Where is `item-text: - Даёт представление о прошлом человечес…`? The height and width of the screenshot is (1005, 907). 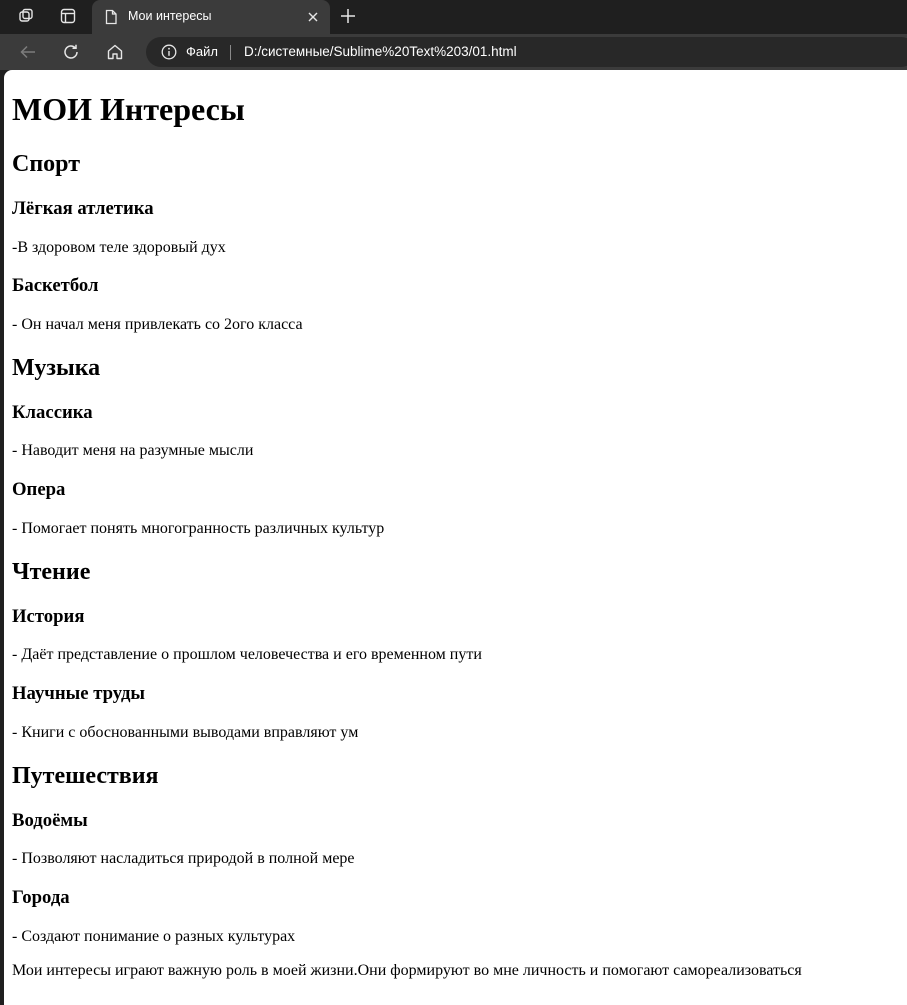 item-text: - Даёт представление о прошлом человечес… is located at coordinates (247, 655).